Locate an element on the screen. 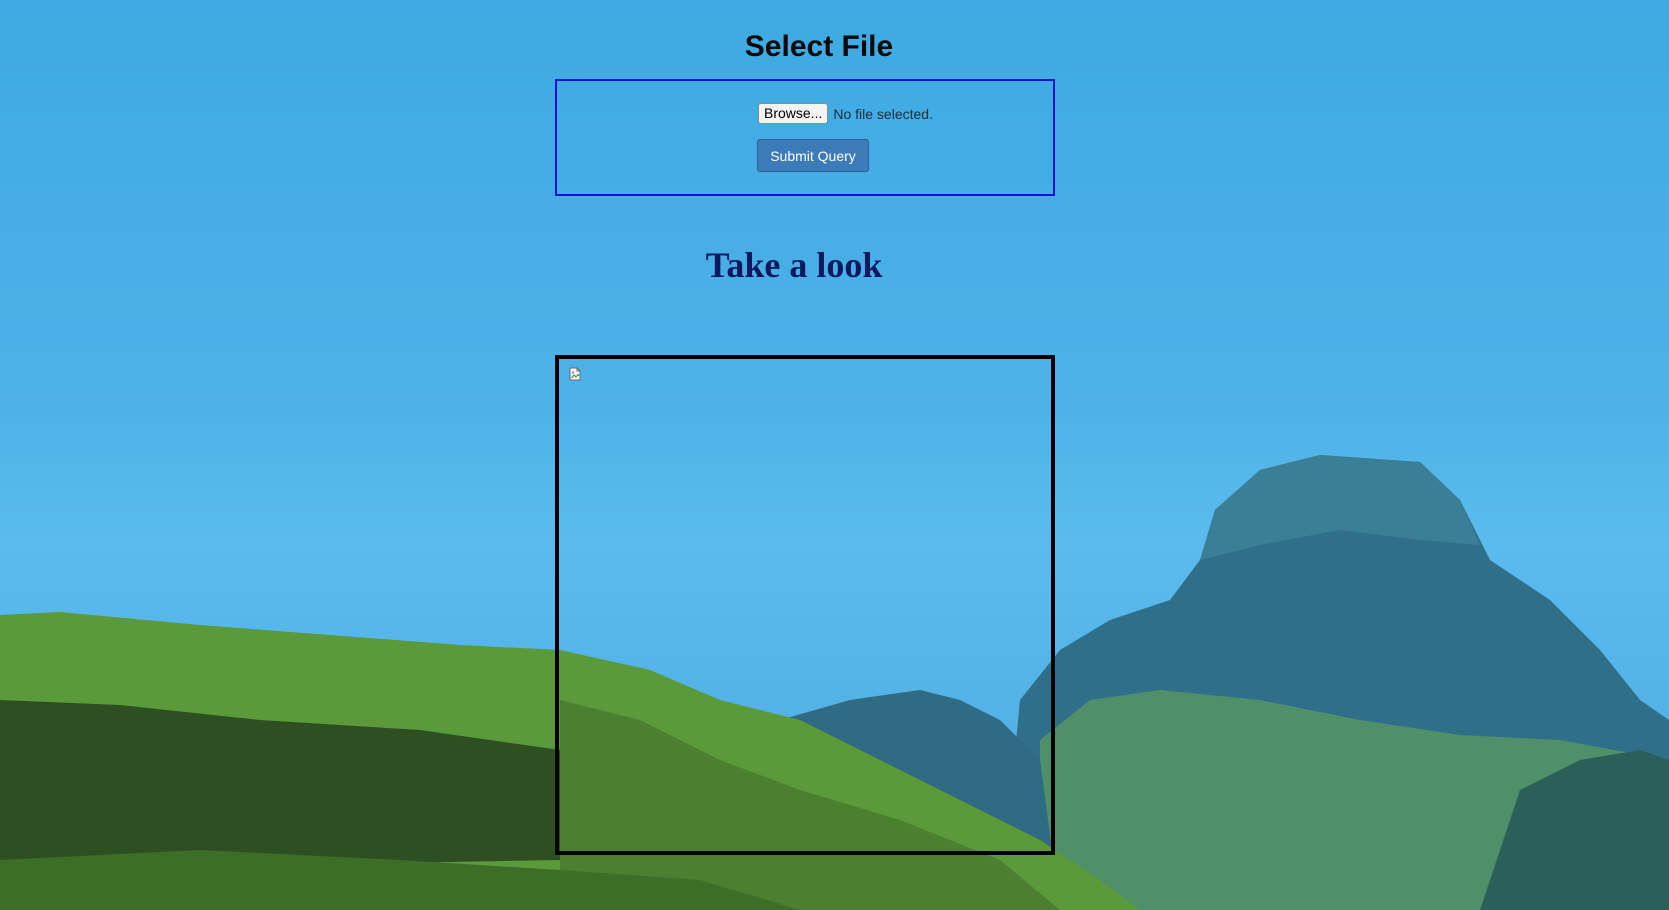  page-title: Select File is located at coordinates (819, 46).